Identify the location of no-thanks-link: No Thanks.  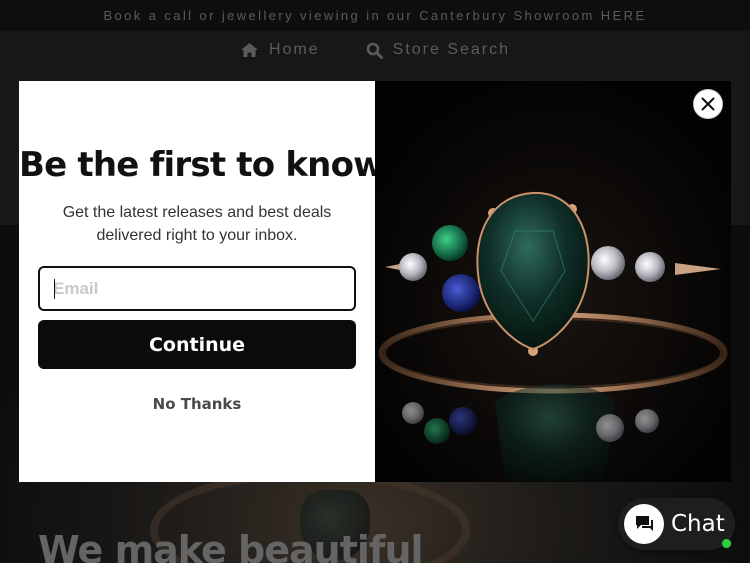
(197, 404).